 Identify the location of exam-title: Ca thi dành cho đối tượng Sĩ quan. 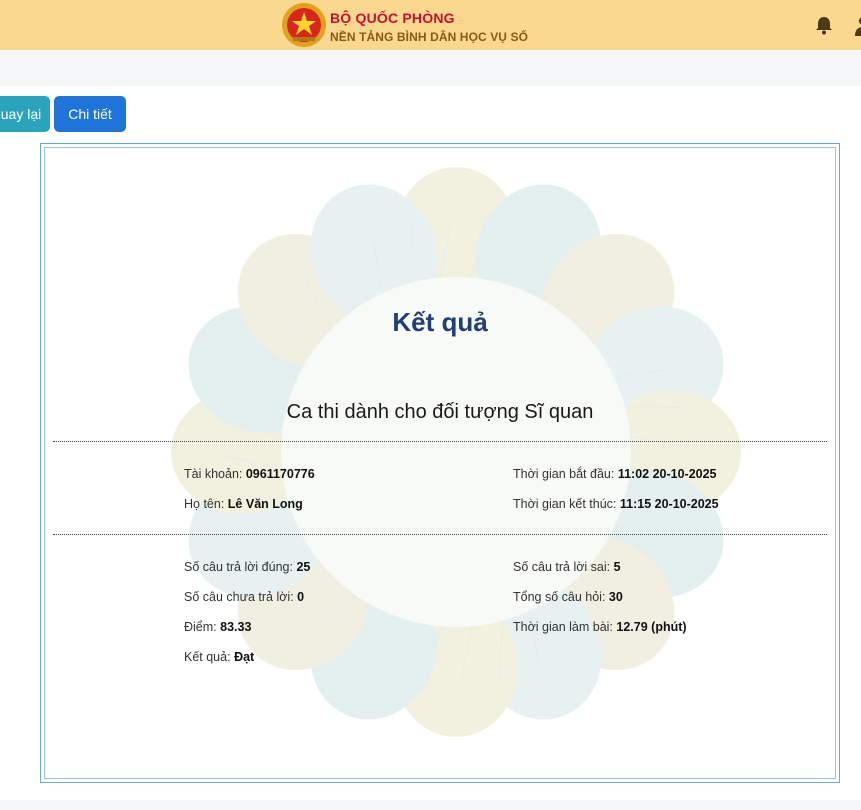
(440, 412).